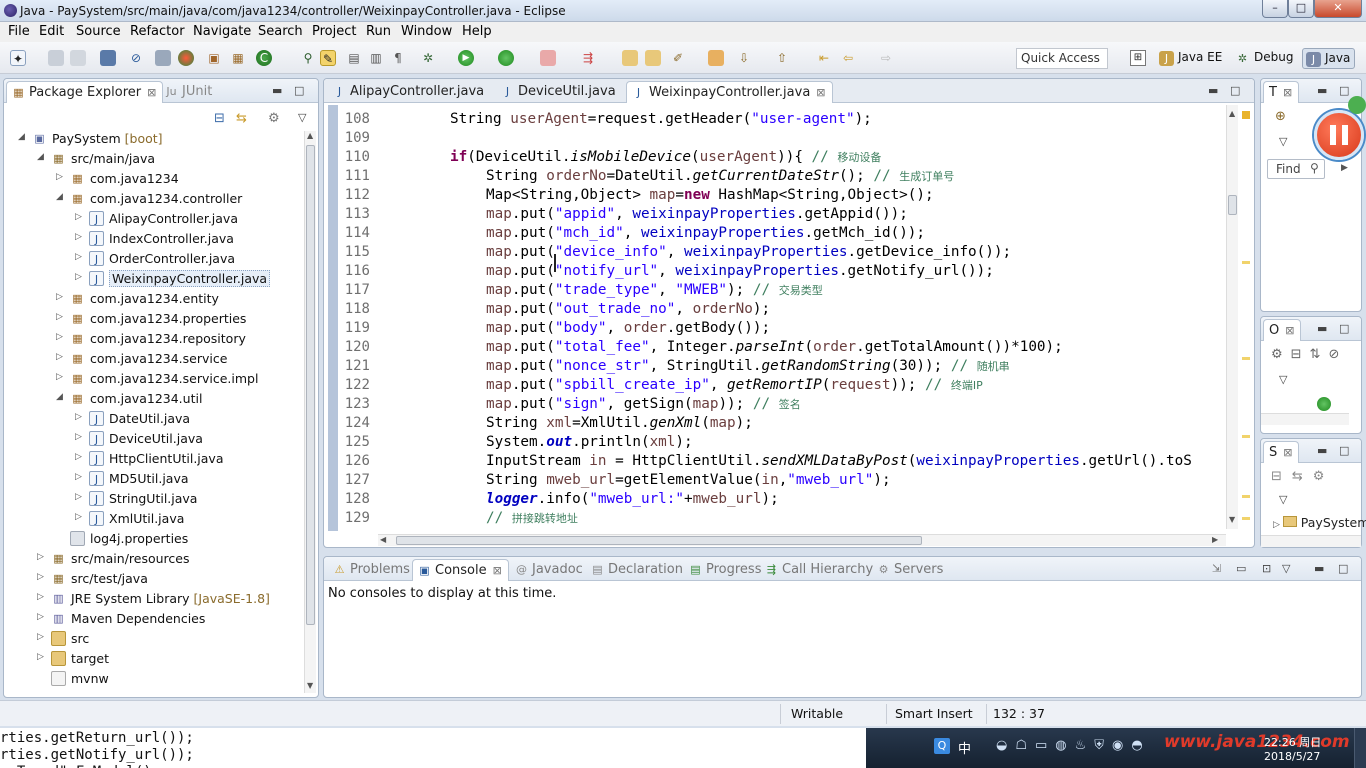 This screenshot has width=1366, height=768. What do you see at coordinates (409, 92) in the screenshot?
I see `tab-alipay-controller: J AlipayController.java` at bounding box center [409, 92].